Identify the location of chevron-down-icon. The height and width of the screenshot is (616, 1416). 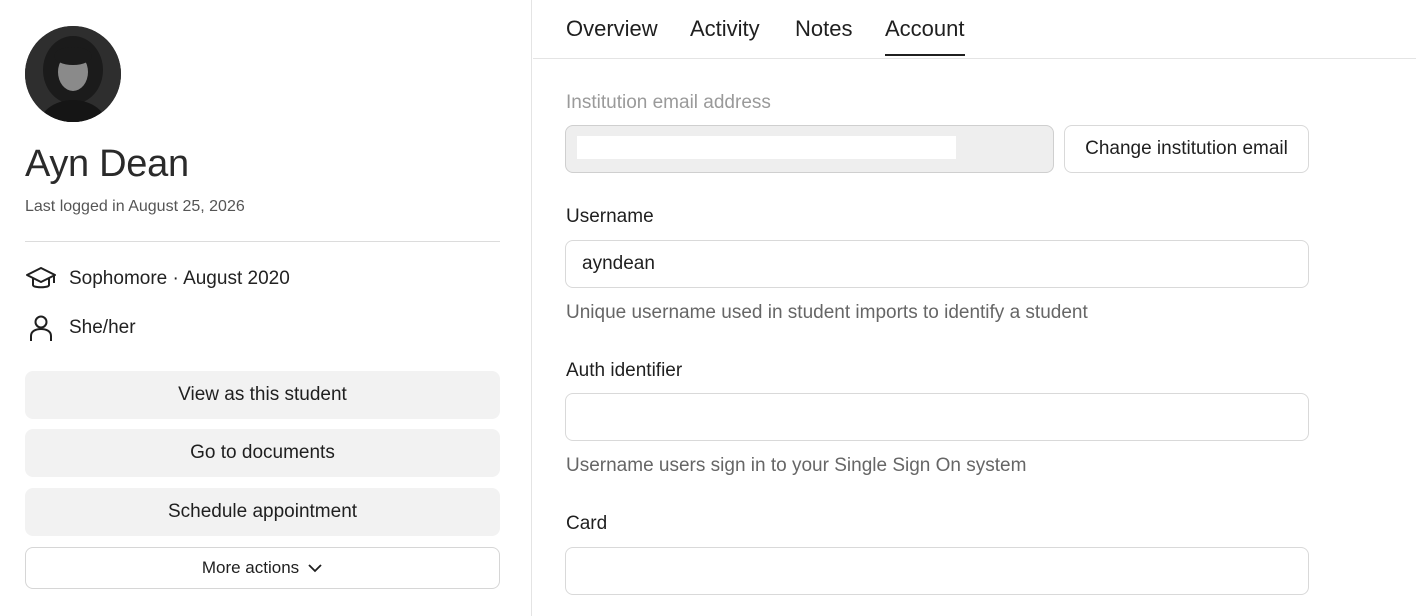
(315, 568).